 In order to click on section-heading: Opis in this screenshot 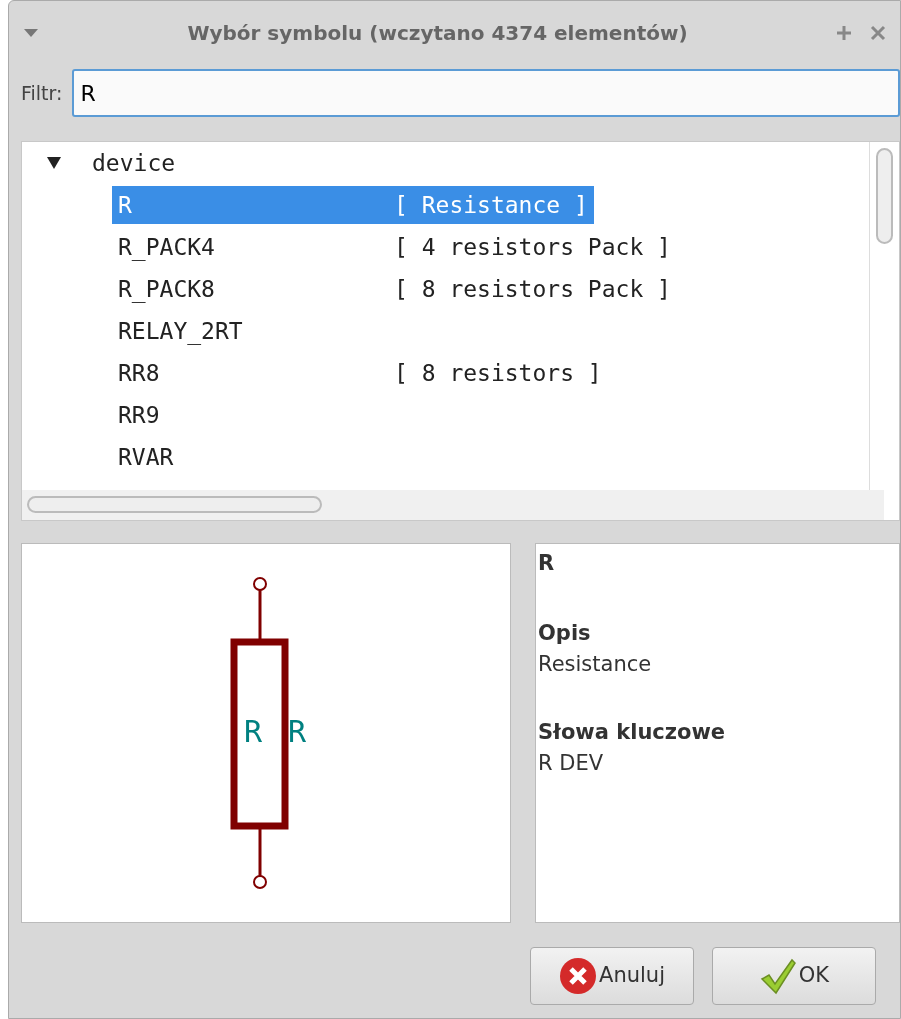, I will do `click(565, 633)`.